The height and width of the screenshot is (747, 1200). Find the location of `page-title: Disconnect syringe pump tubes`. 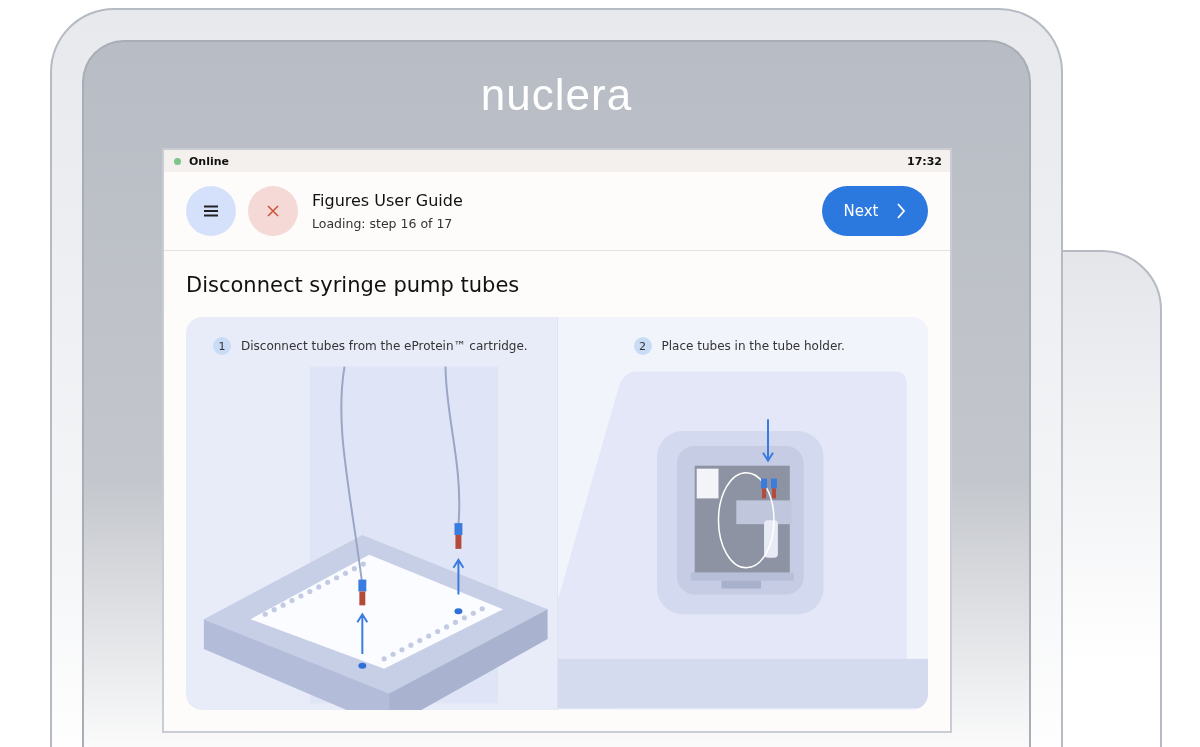

page-title: Disconnect syringe pump tubes is located at coordinates (353, 285).